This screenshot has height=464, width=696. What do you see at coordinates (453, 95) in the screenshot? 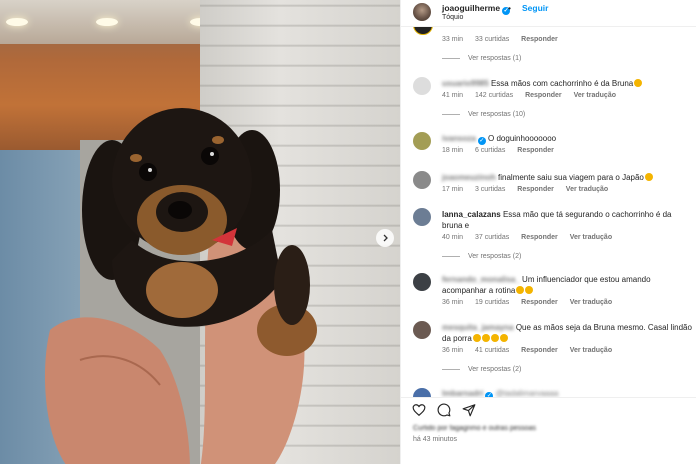
I see `comment-time: 41 min` at bounding box center [453, 95].